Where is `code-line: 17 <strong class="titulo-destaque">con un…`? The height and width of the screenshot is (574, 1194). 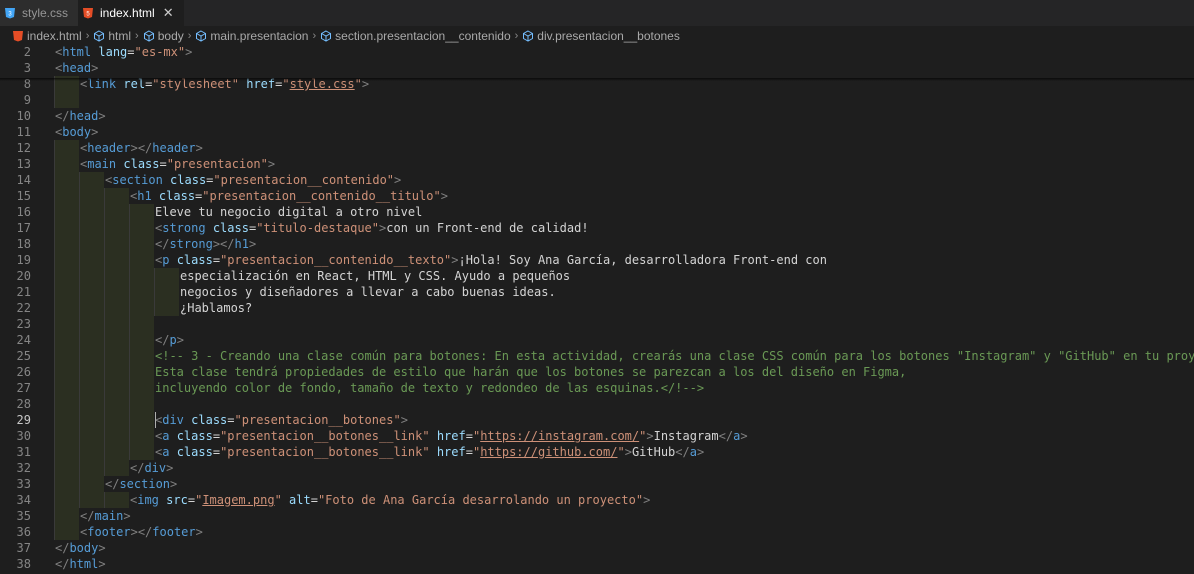
code-line: 17 <strong class="titulo-destaque">con un… is located at coordinates (597, 228).